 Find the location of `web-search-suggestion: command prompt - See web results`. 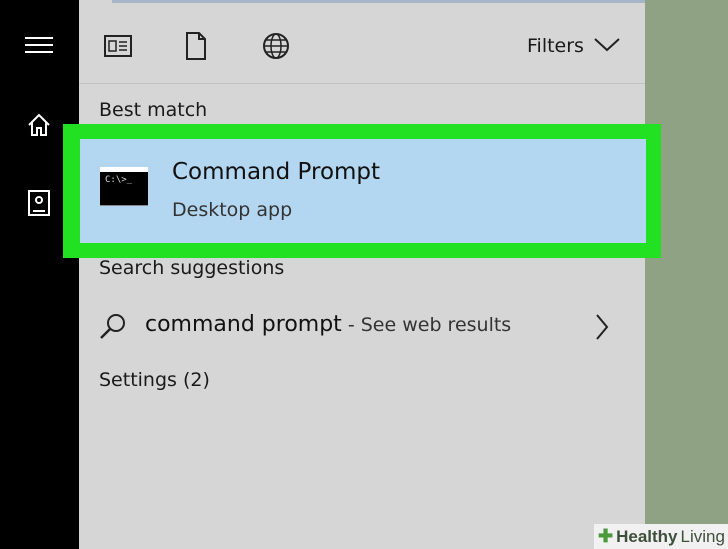

web-search-suggestion: command prompt - See web results is located at coordinates (364, 328).